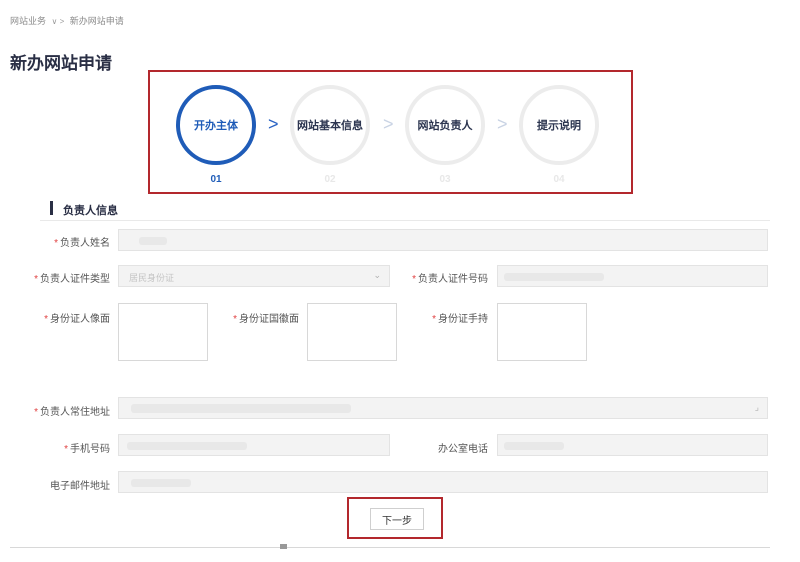 This screenshot has width=800, height=562. Describe the element at coordinates (67, 20) in the screenshot. I see `breadcrumb: 网站业务 ∨ > 新办网站申请` at that location.